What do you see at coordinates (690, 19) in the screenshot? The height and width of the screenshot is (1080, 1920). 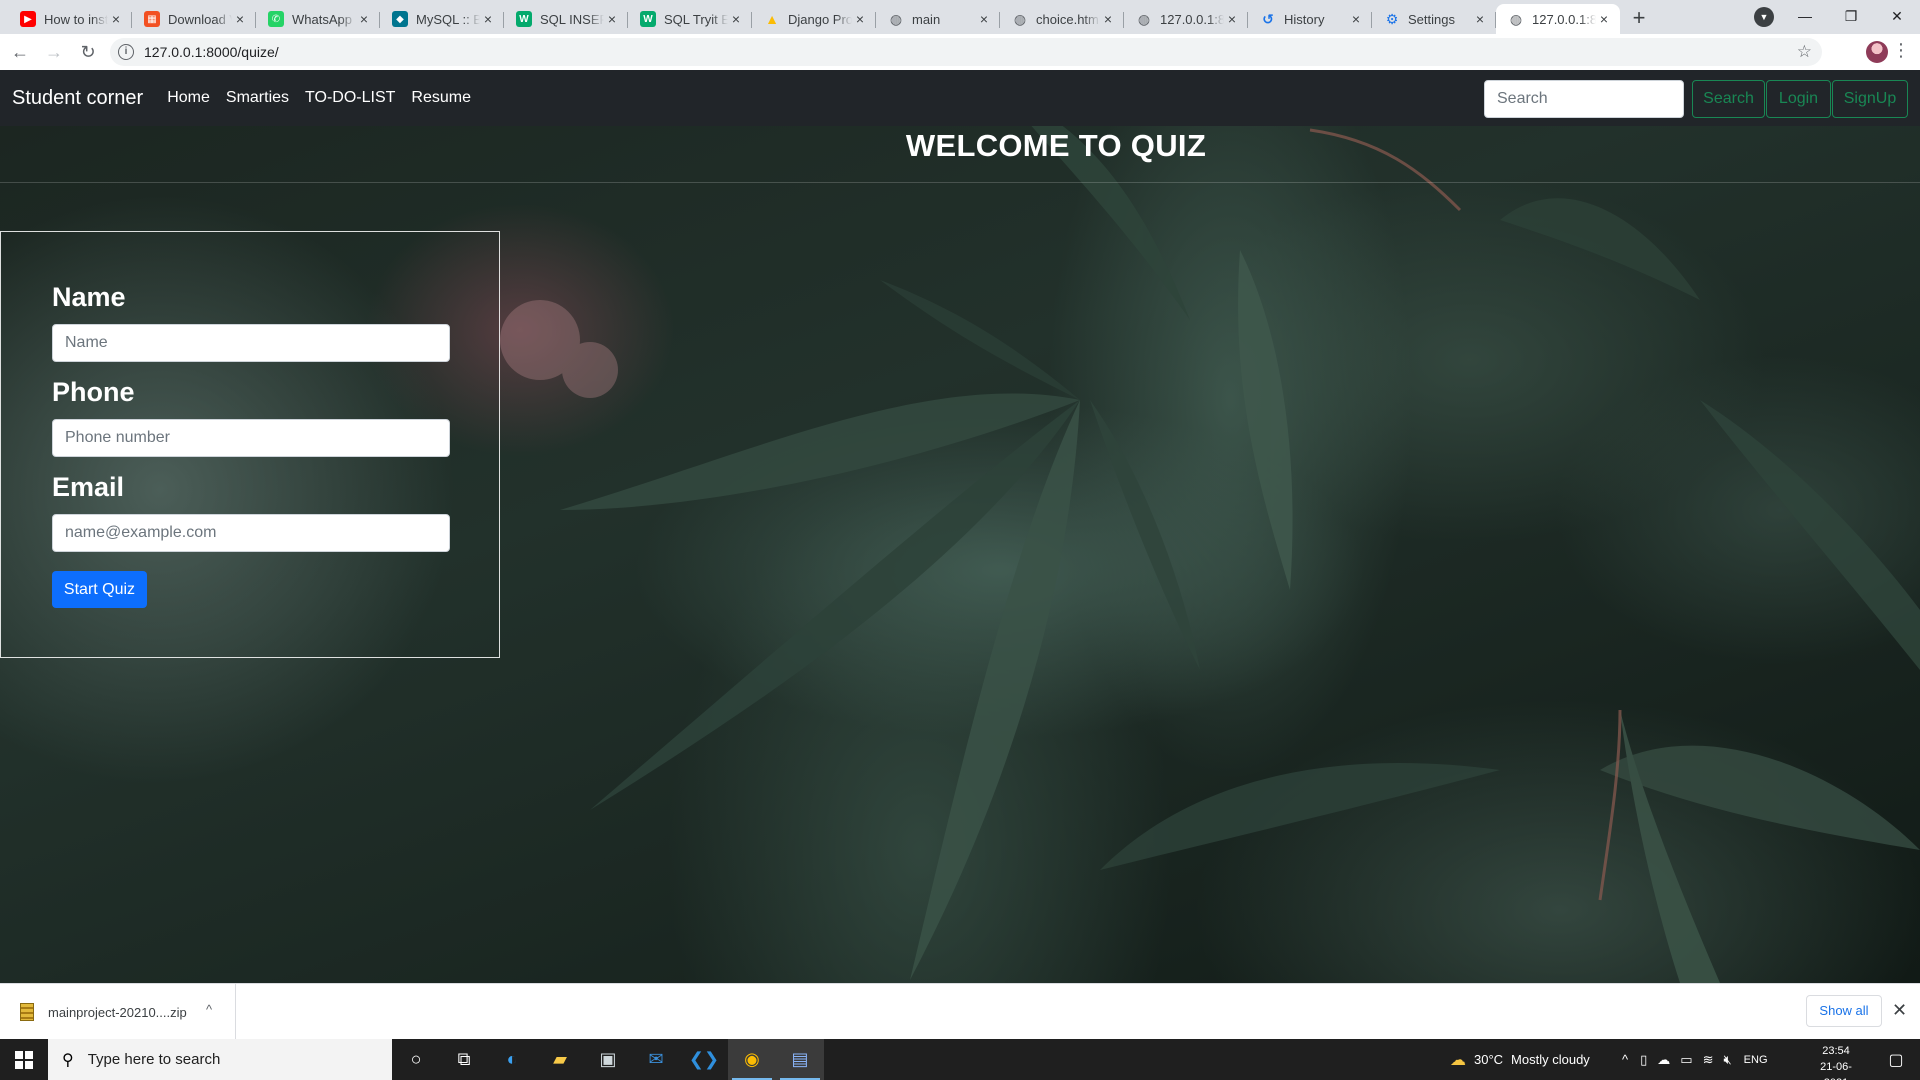 I see `browser-tab: W SQL Tryit Ed×` at bounding box center [690, 19].